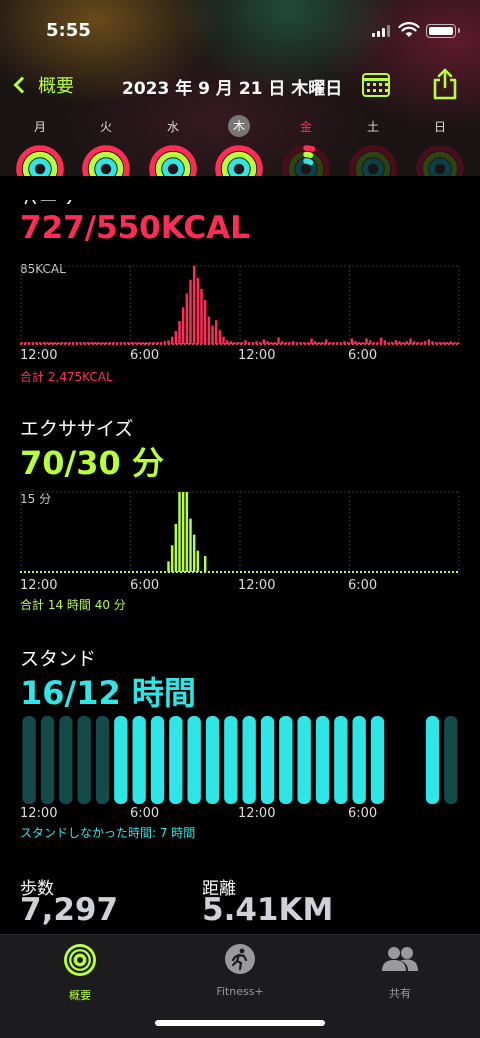 The height and width of the screenshot is (1038, 480). What do you see at coordinates (376, 85) in the screenshot?
I see `calendar-button` at bounding box center [376, 85].